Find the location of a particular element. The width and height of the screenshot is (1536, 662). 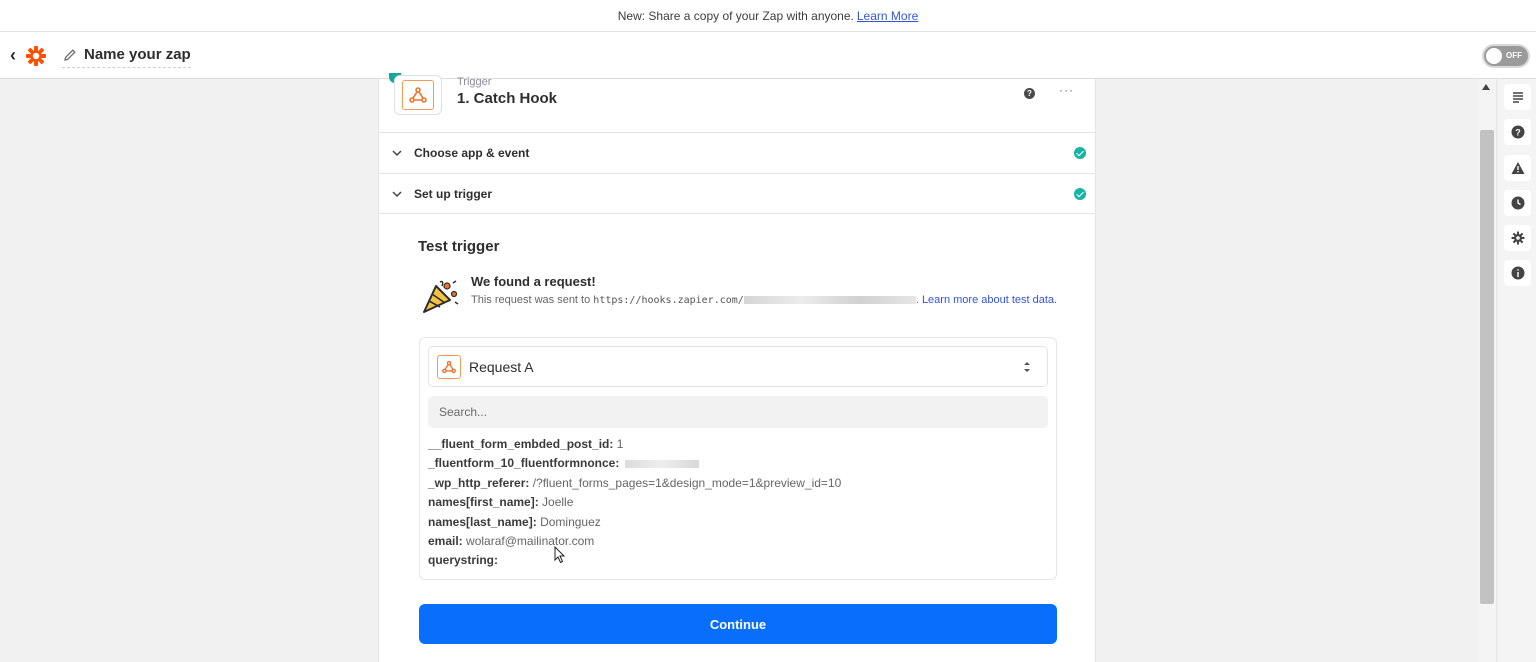

field-value: Joelle is located at coordinates (558, 502).